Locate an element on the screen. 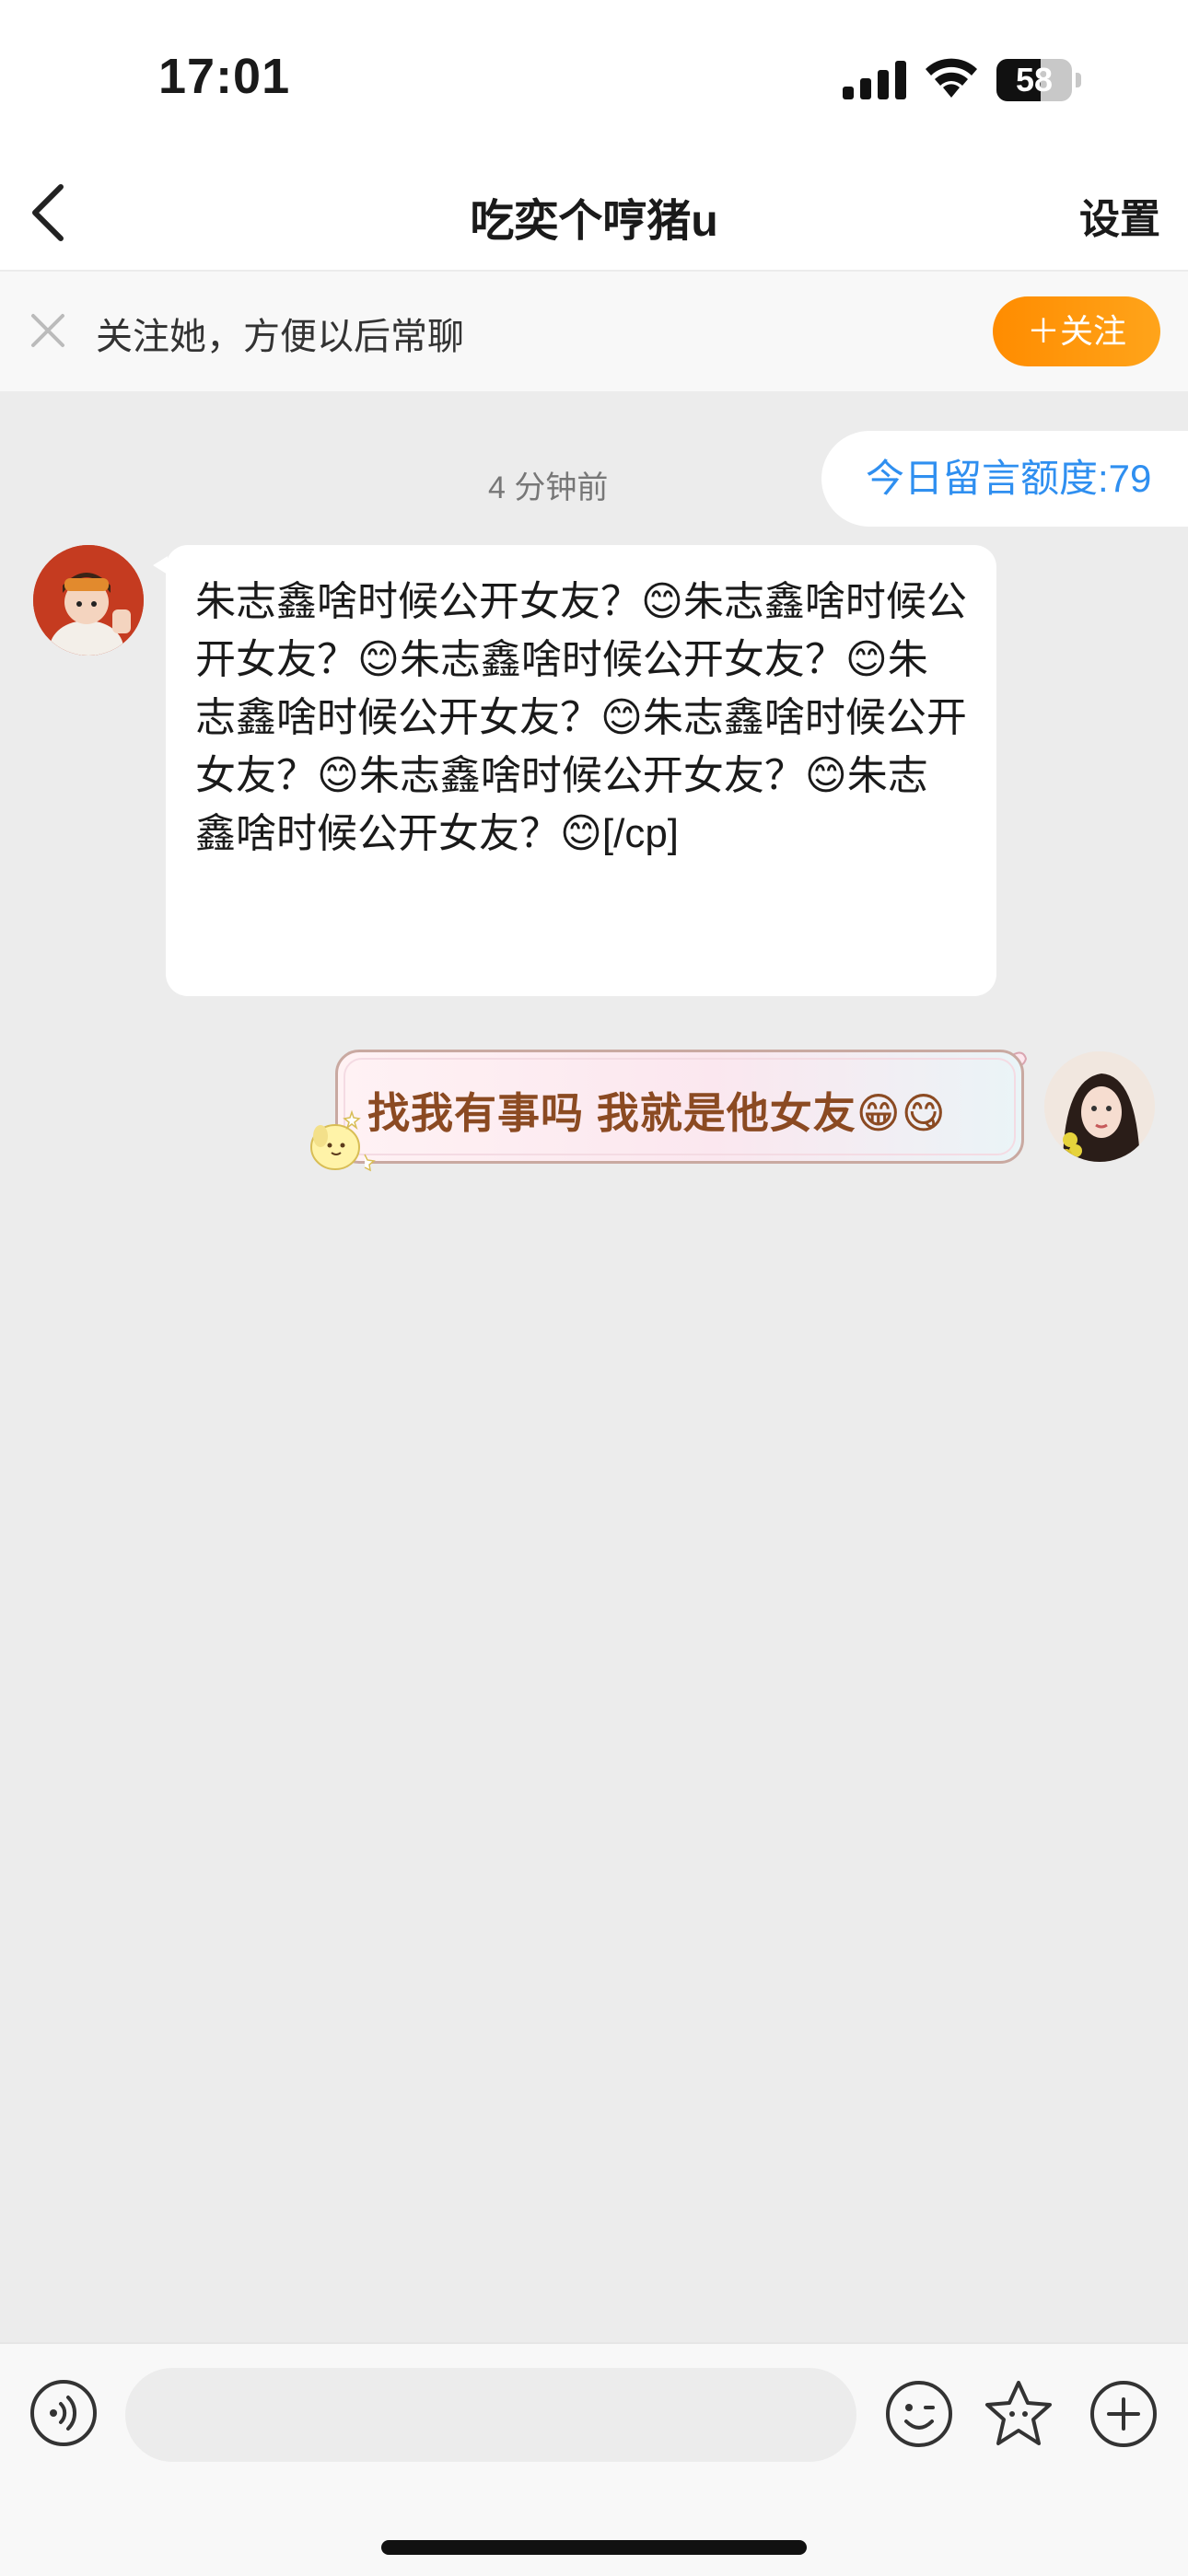  settings-button: 设置 is located at coordinates (1119, 215).